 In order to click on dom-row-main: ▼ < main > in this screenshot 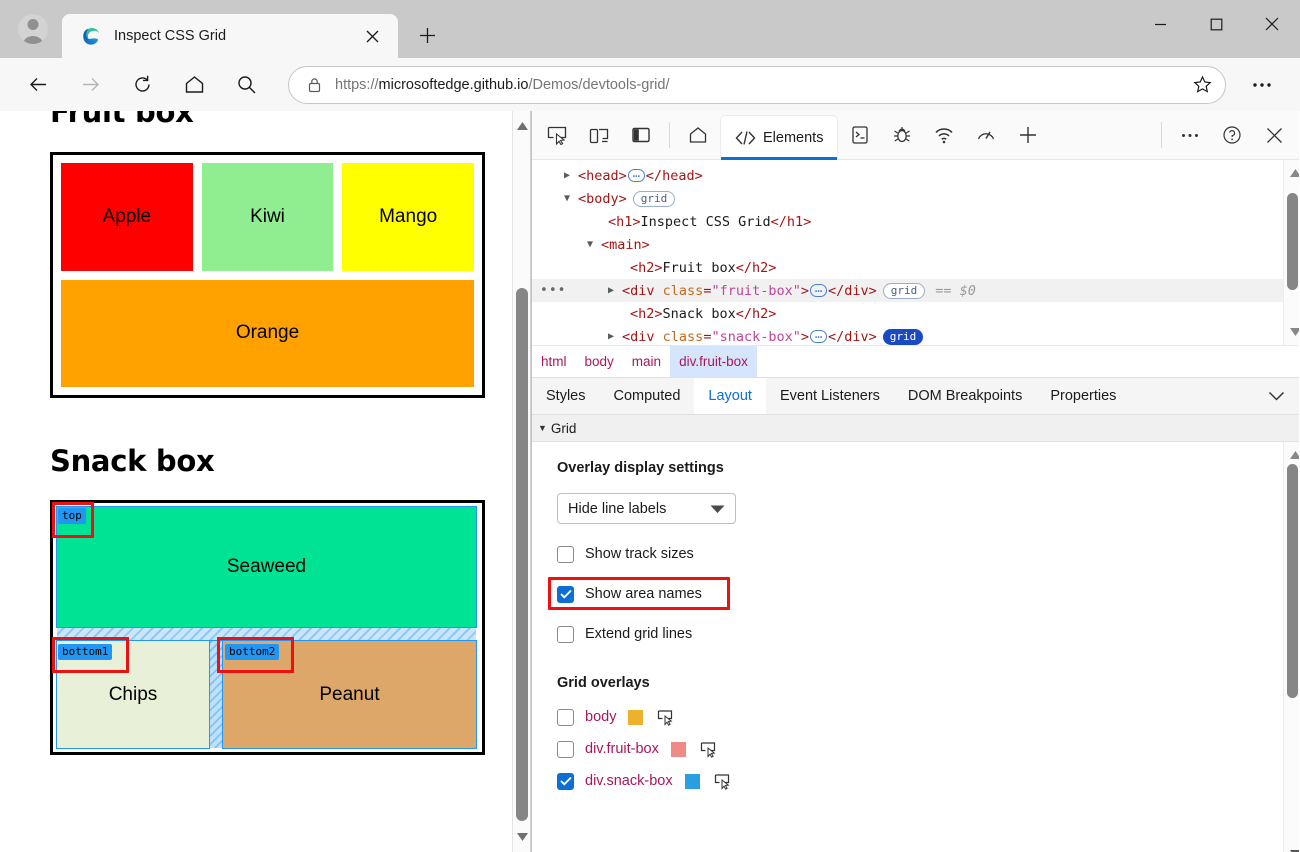, I will do `click(915, 244)`.